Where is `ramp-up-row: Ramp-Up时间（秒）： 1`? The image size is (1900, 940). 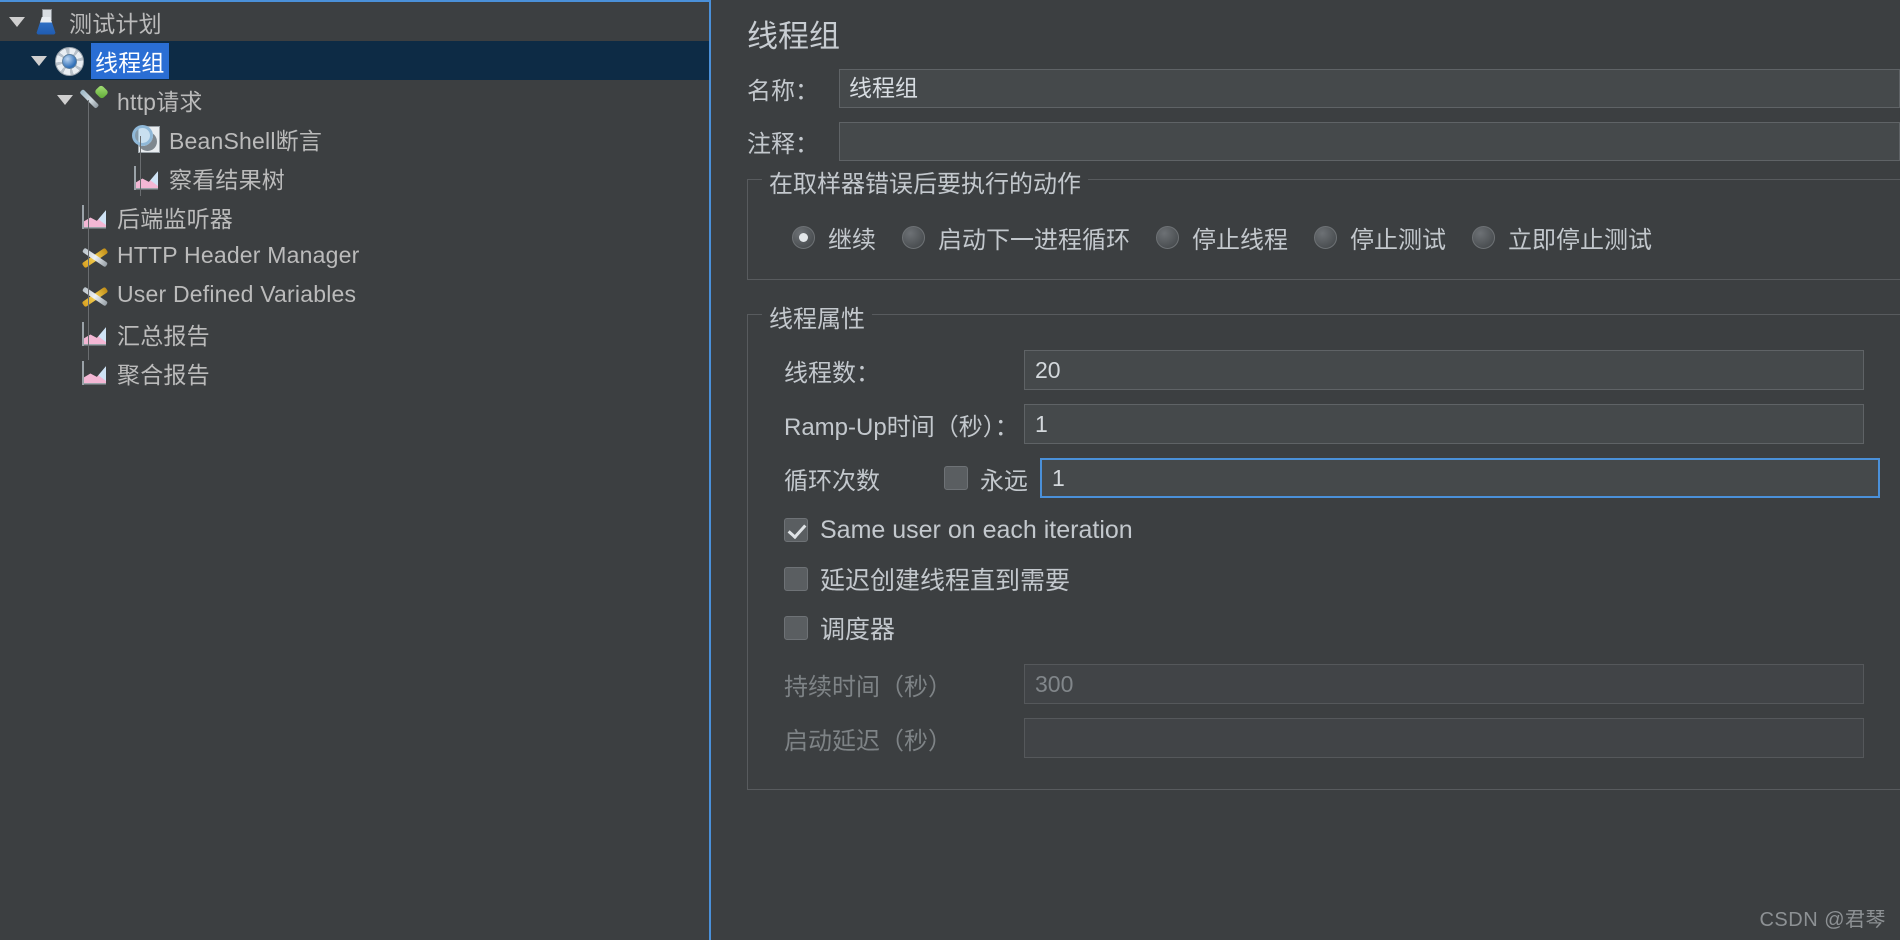
ramp-up-row: Ramp-Up时间（秒）： 1 is located at coordinates (1324, 424).